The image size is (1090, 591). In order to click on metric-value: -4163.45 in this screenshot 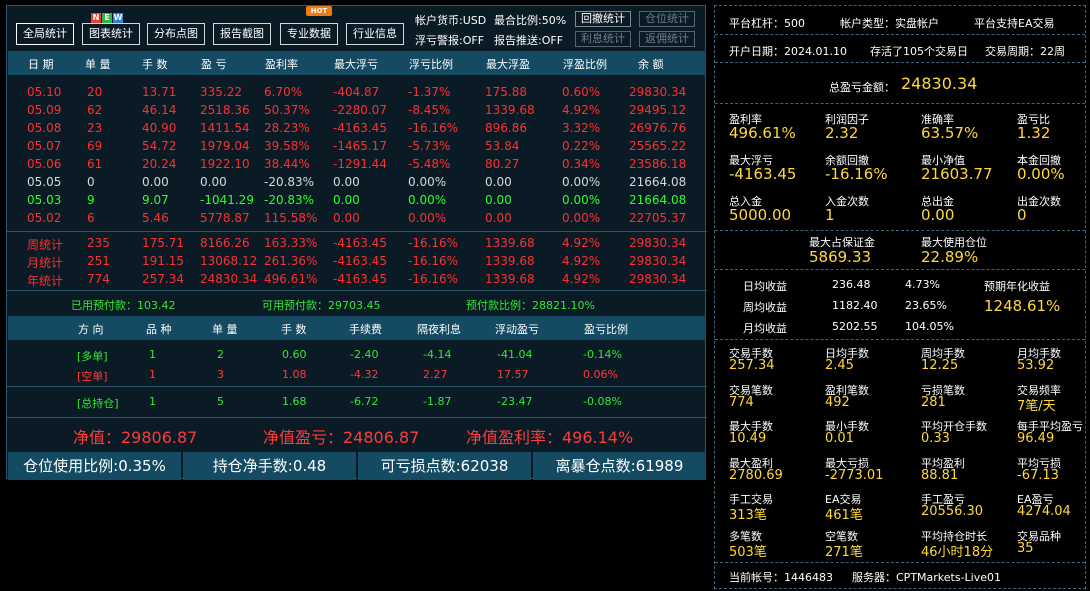, I will do `click(763, 174)`.